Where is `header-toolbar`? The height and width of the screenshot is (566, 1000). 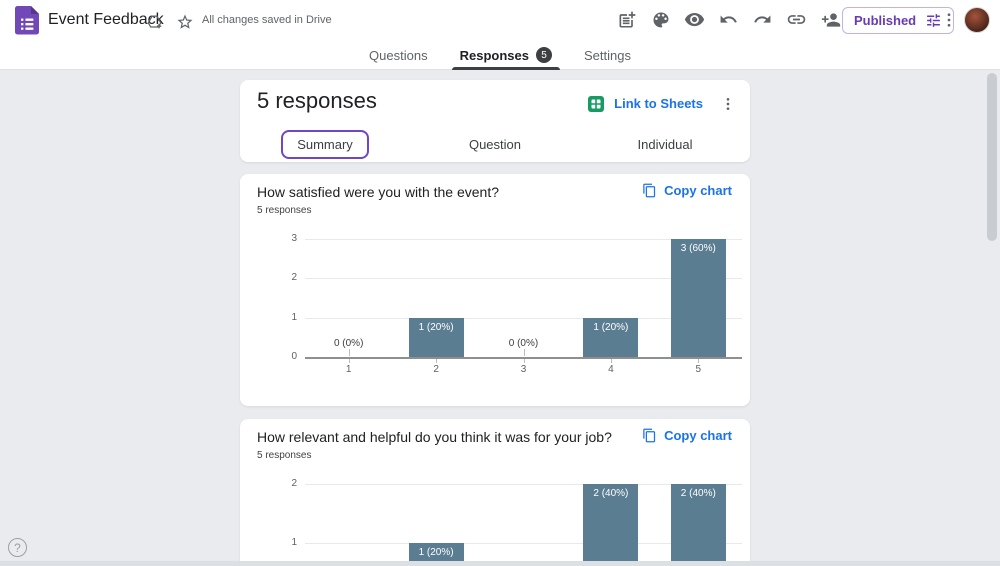 header-toolbar is located at coordinates (728, 19).